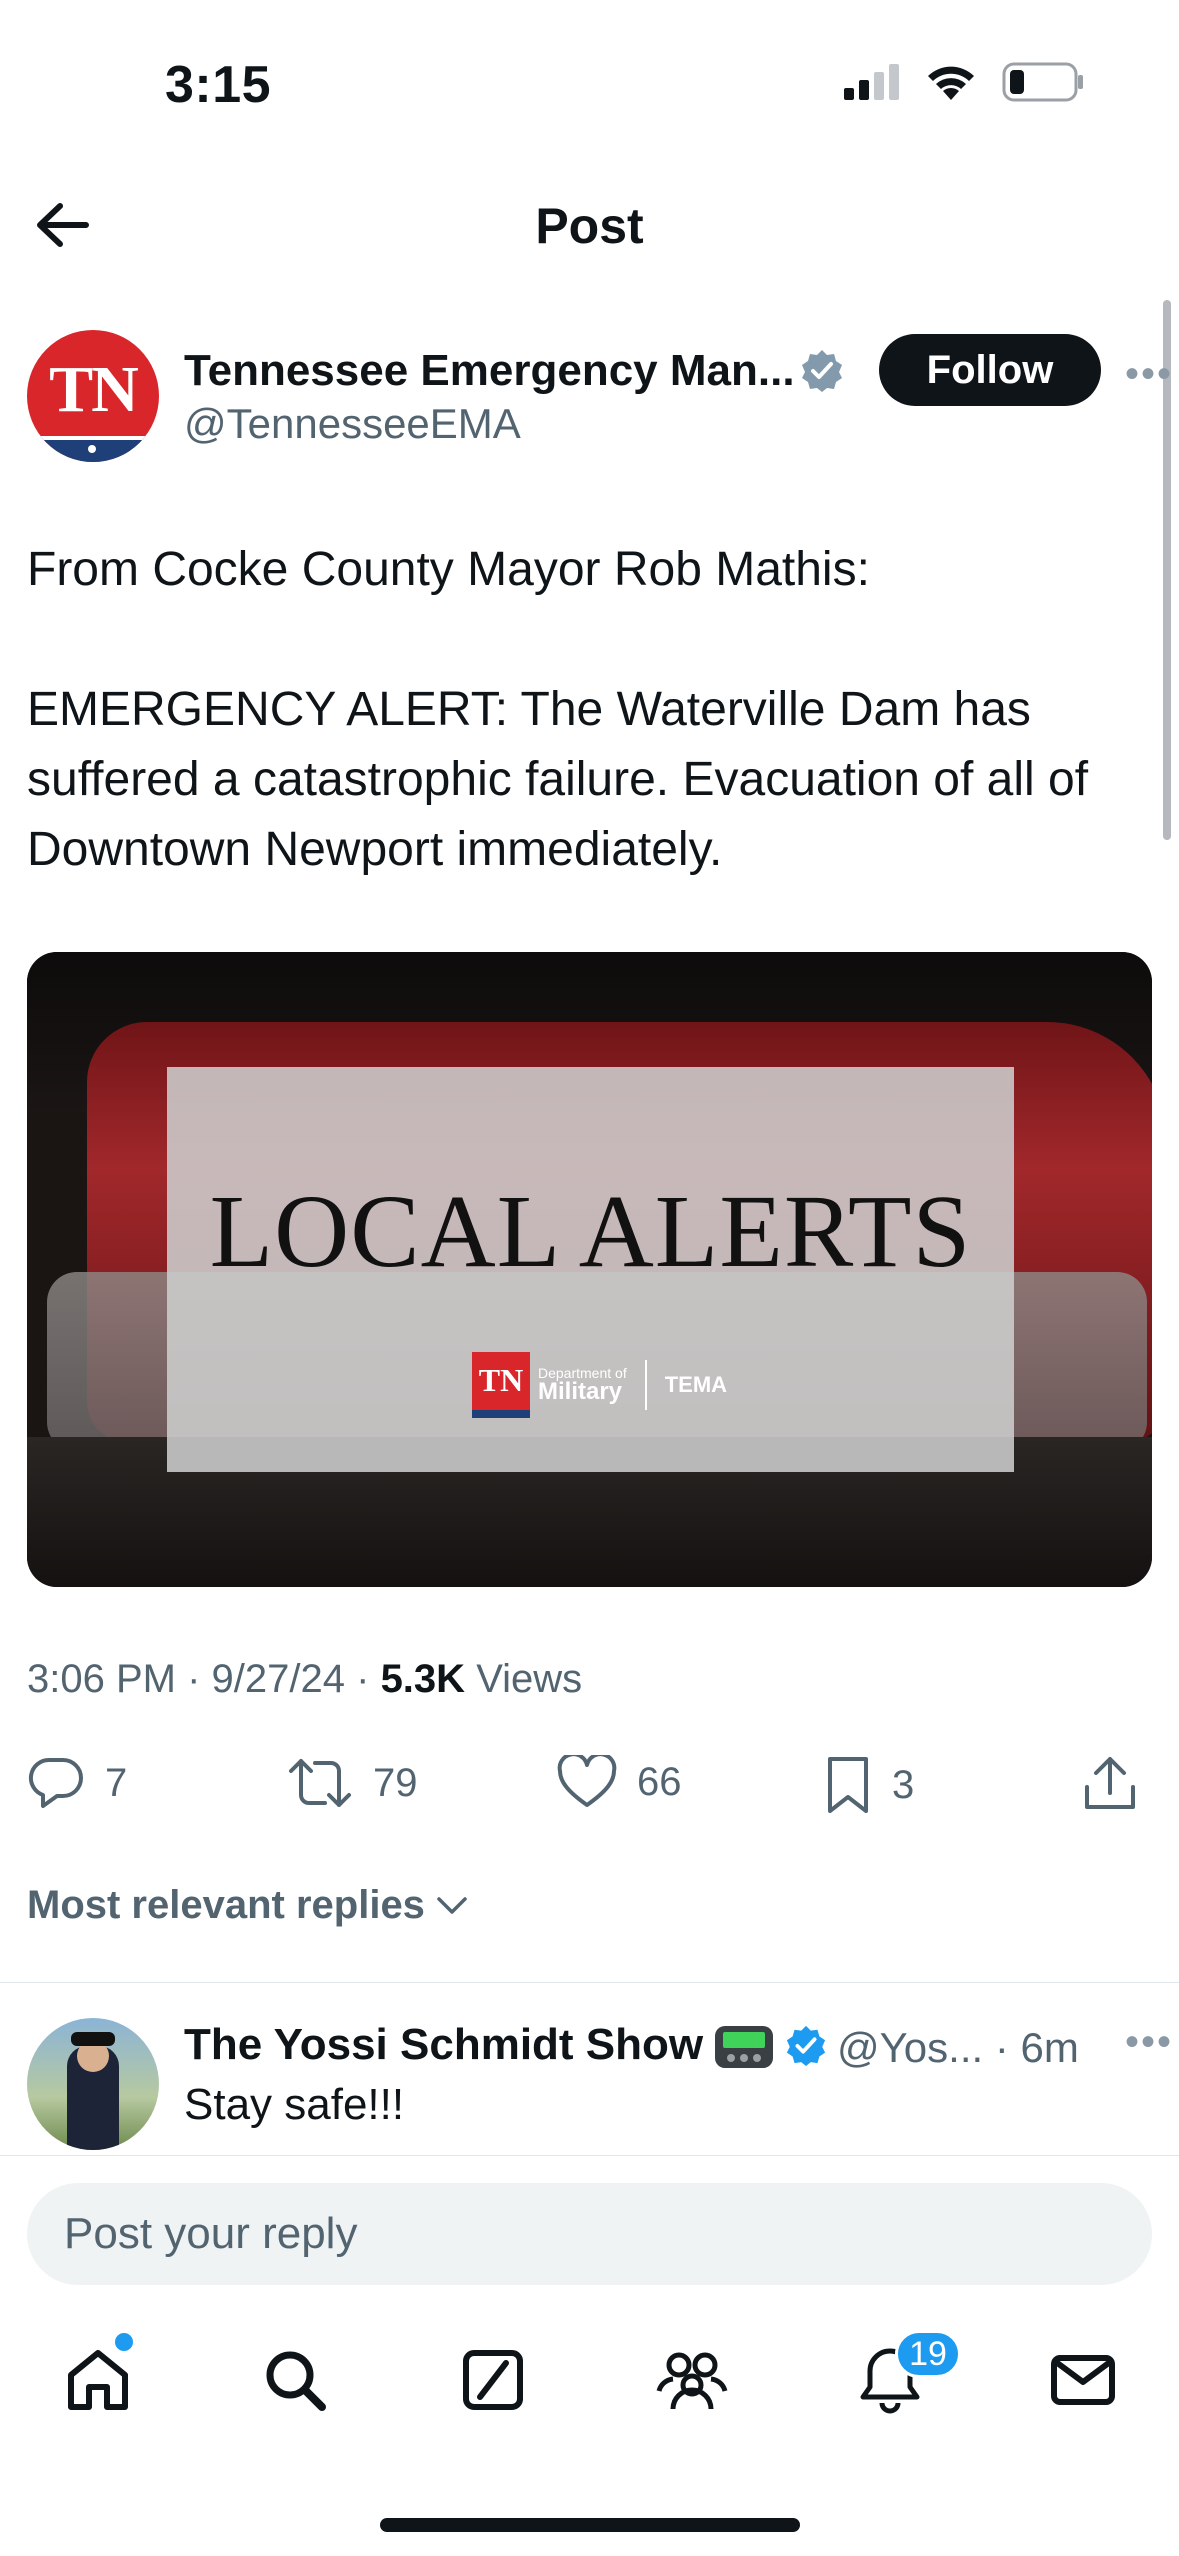 This screenshot has width=1179, height=2556. I want to click on replies-sort-label: Most relevant replies, so click(226, 1905).